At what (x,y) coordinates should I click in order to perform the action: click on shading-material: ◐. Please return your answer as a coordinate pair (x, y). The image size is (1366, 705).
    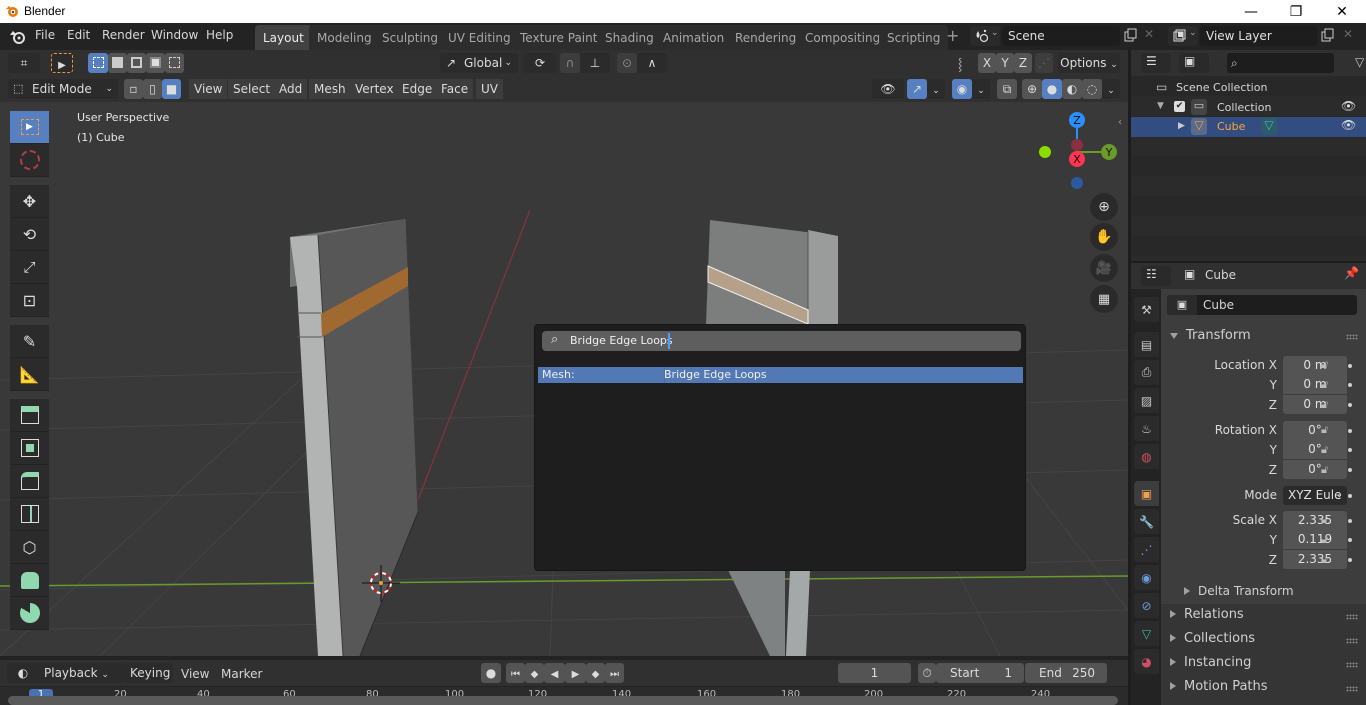
    Looking at the image, I should click on (1072, 89).